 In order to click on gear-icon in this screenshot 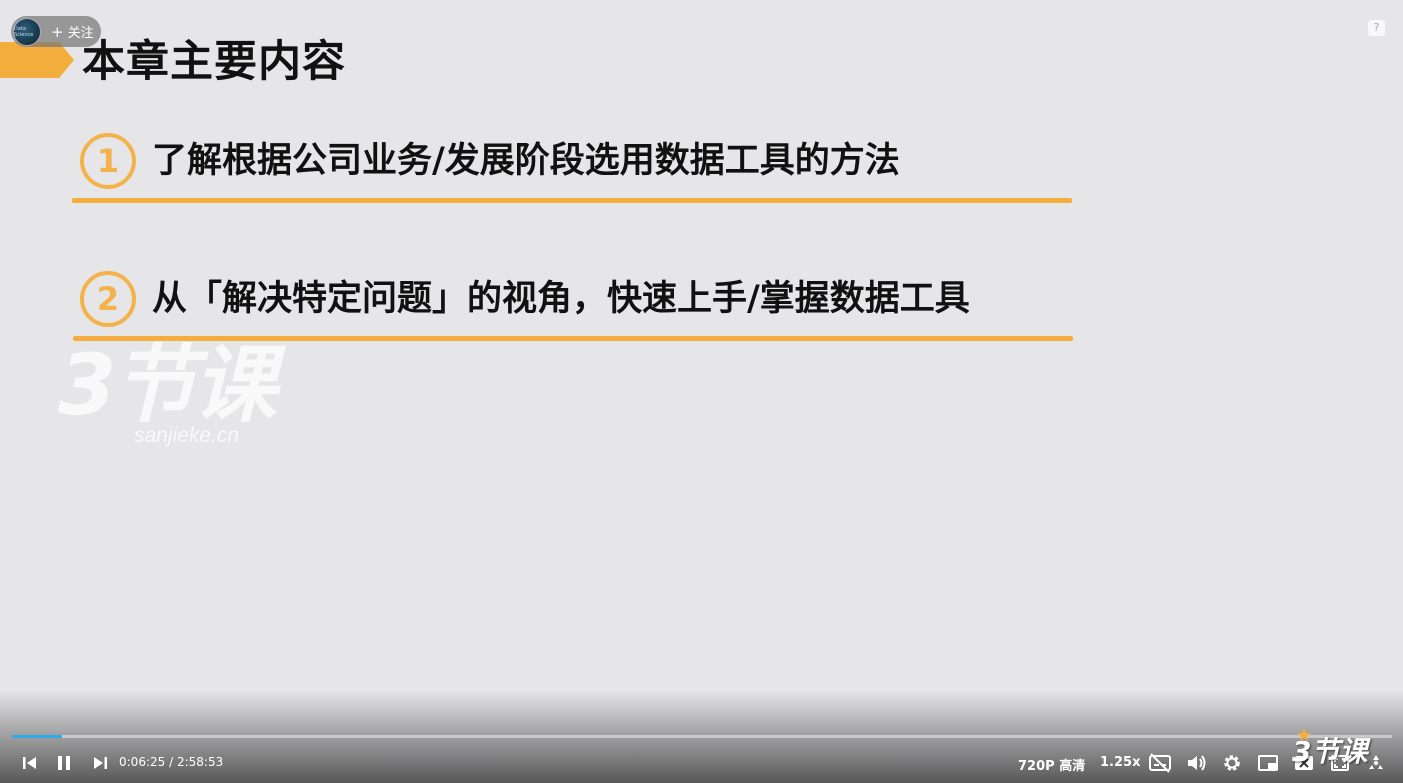, I will do `click(1232, 763)`.